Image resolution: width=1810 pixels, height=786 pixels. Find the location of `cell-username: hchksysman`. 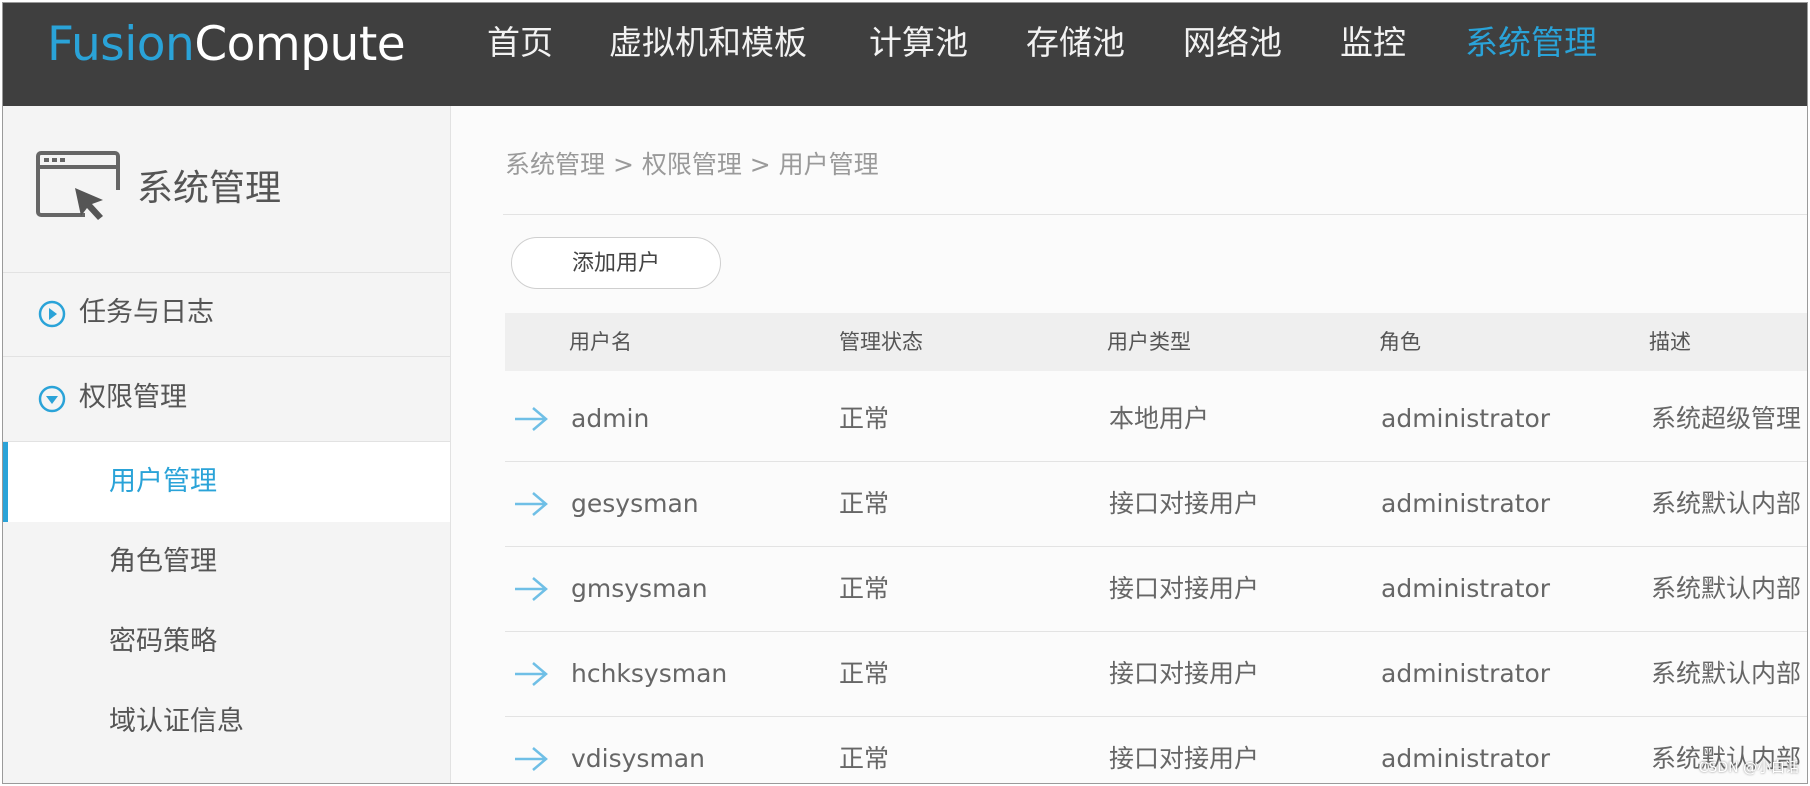

cell-username: hchksysman is located at coordinates (649, 673).